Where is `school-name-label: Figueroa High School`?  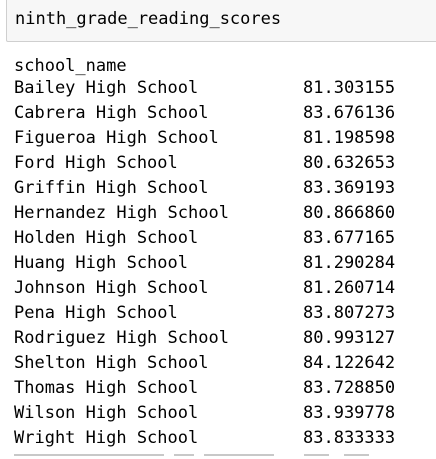 school-name-label: Figueroa High School is located at coordinates (116, 138).